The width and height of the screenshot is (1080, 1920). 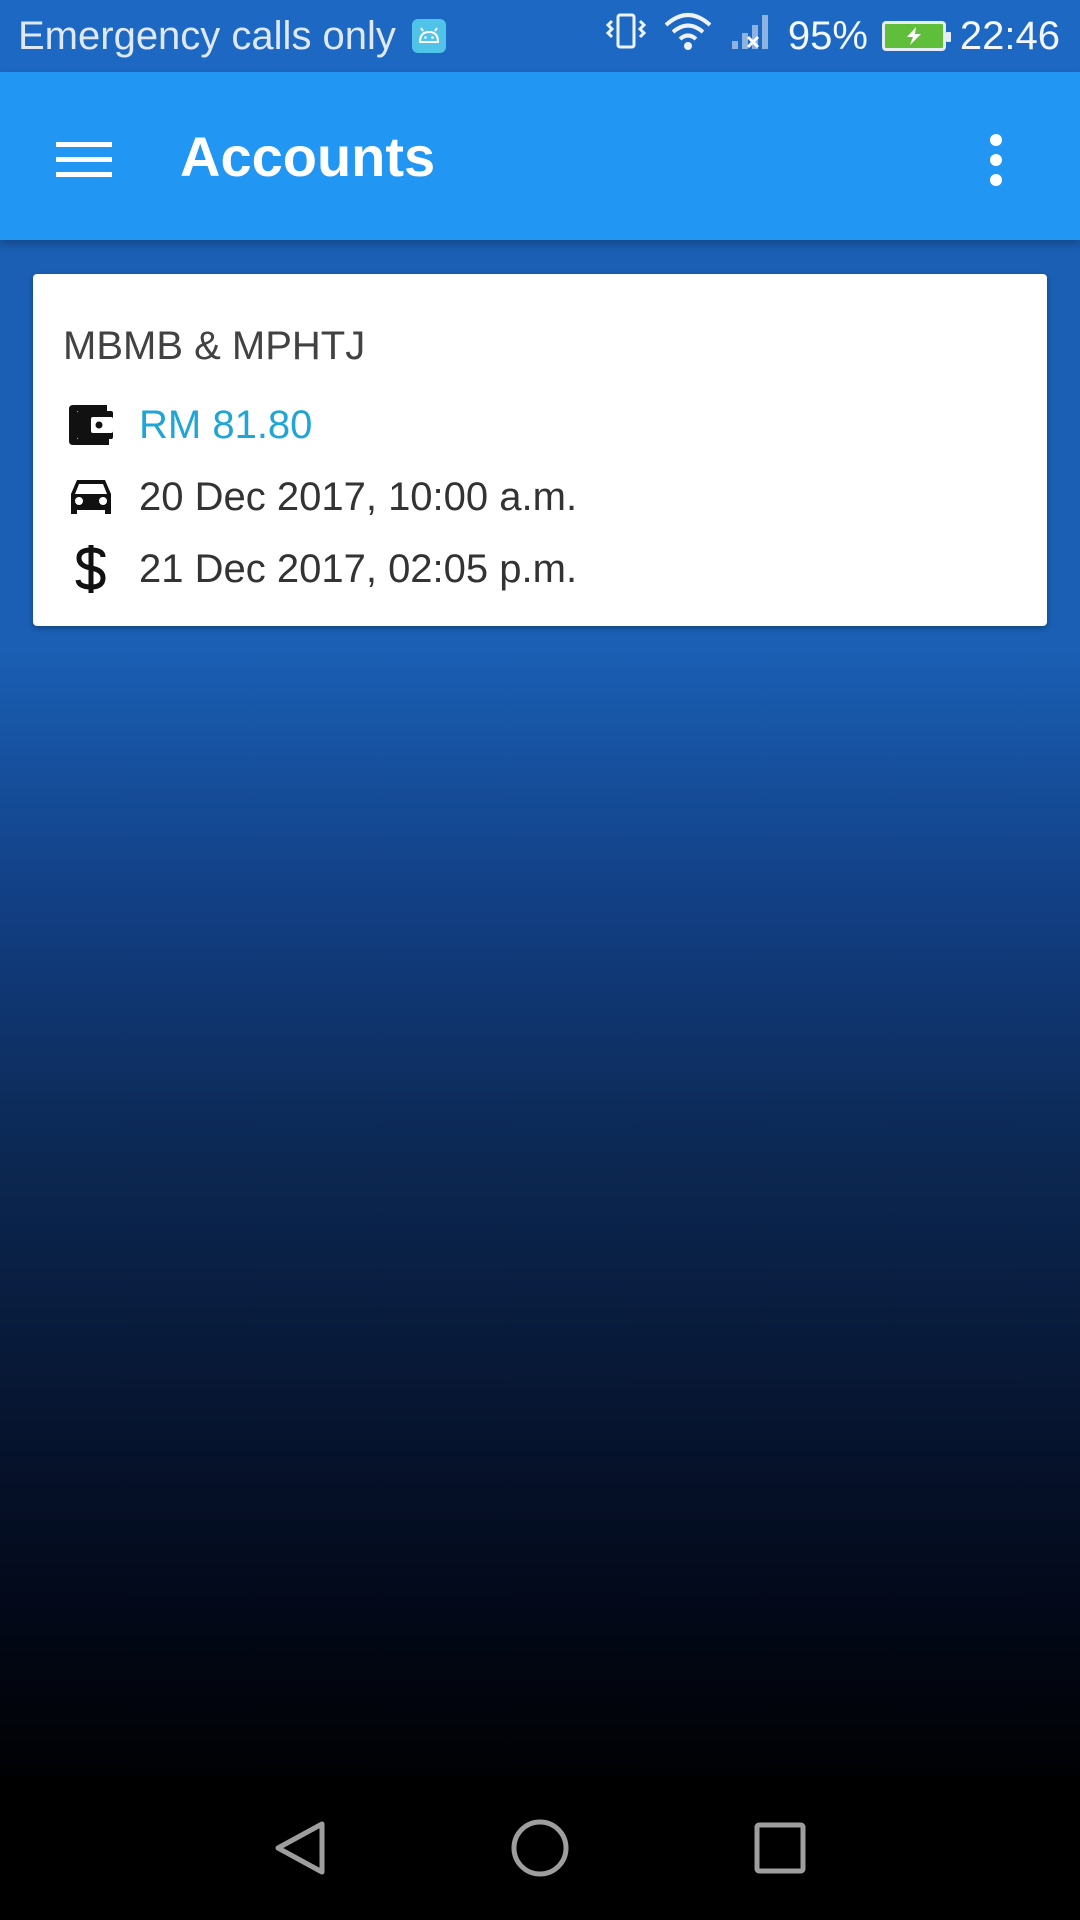 I want to click on battery-charging-icon, so click(x=916, y=36).